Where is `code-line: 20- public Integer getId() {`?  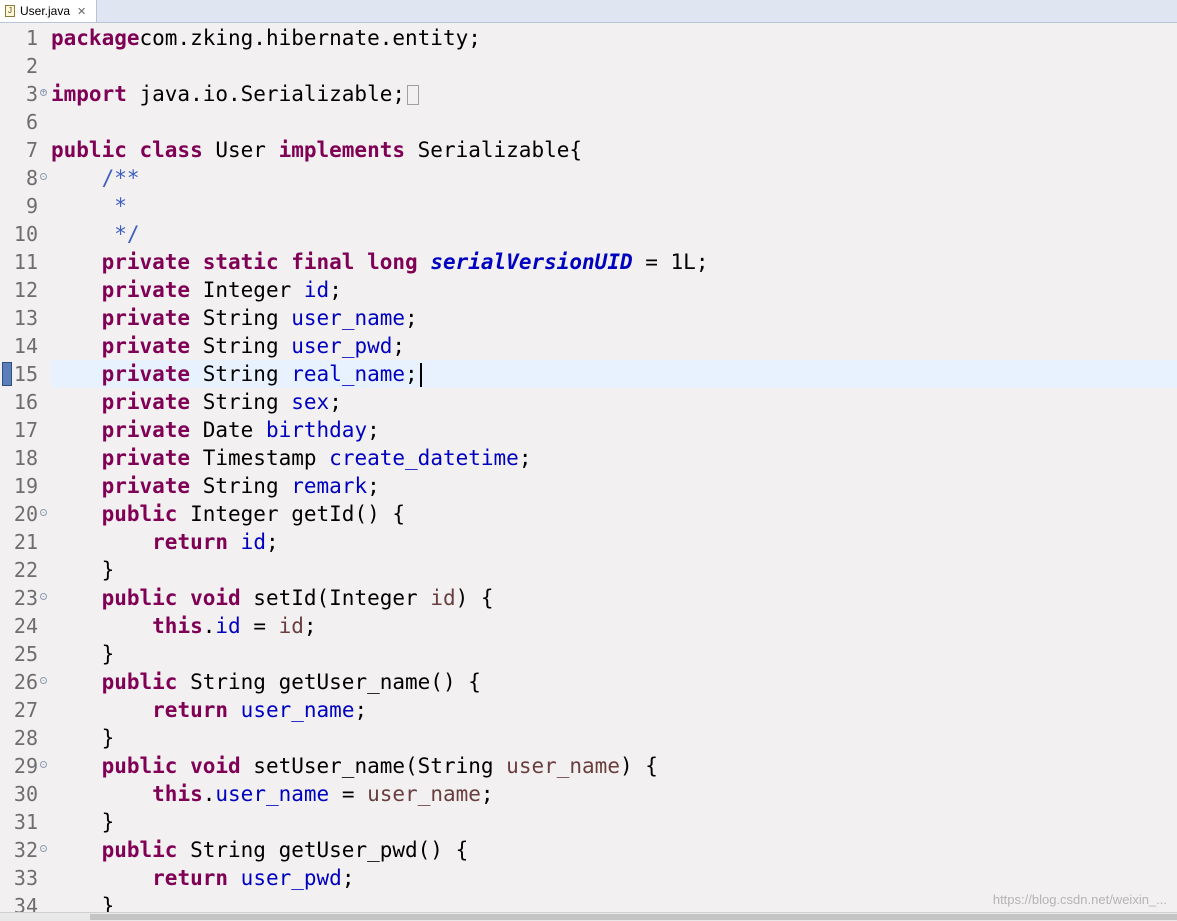
code-line: 20- public Integer getId() { is located at coordinates (588, 514).